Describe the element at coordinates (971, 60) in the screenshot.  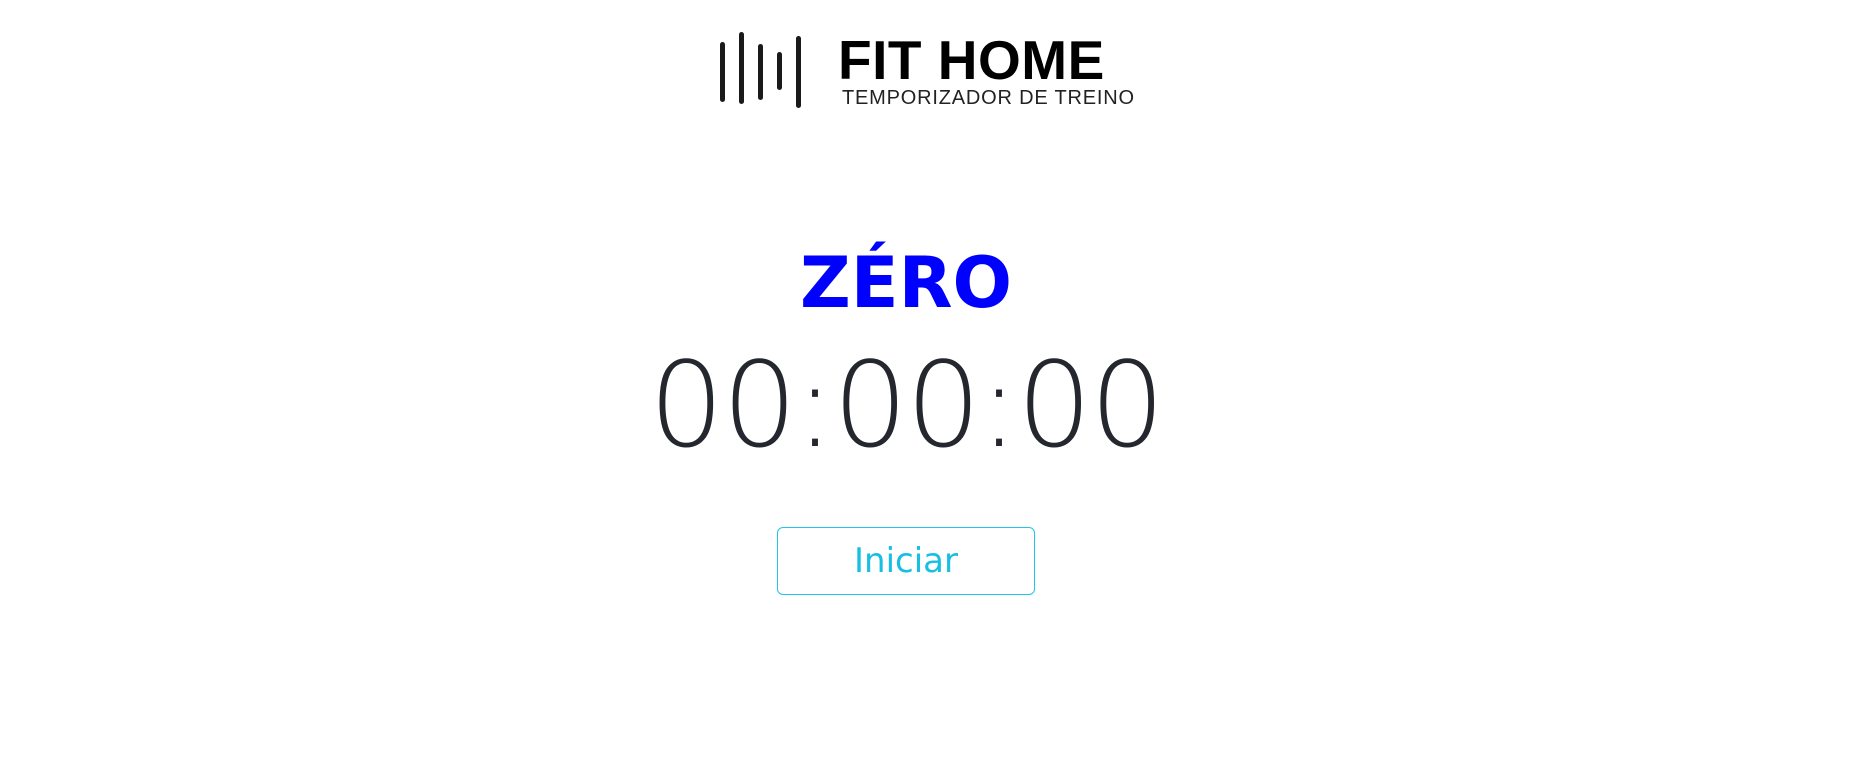
I see `brand-title: FIT HOME` at that location.